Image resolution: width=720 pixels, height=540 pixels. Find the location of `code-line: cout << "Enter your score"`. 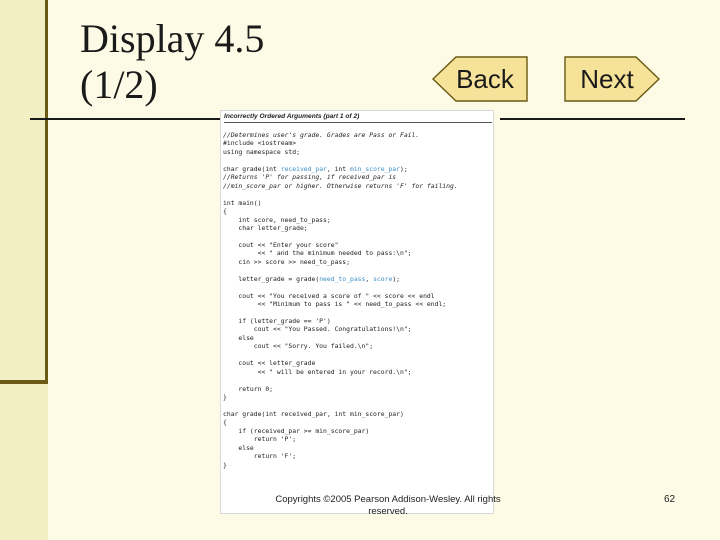

code-line: cout << "Enter your score" is located at coordinates (281, 244).